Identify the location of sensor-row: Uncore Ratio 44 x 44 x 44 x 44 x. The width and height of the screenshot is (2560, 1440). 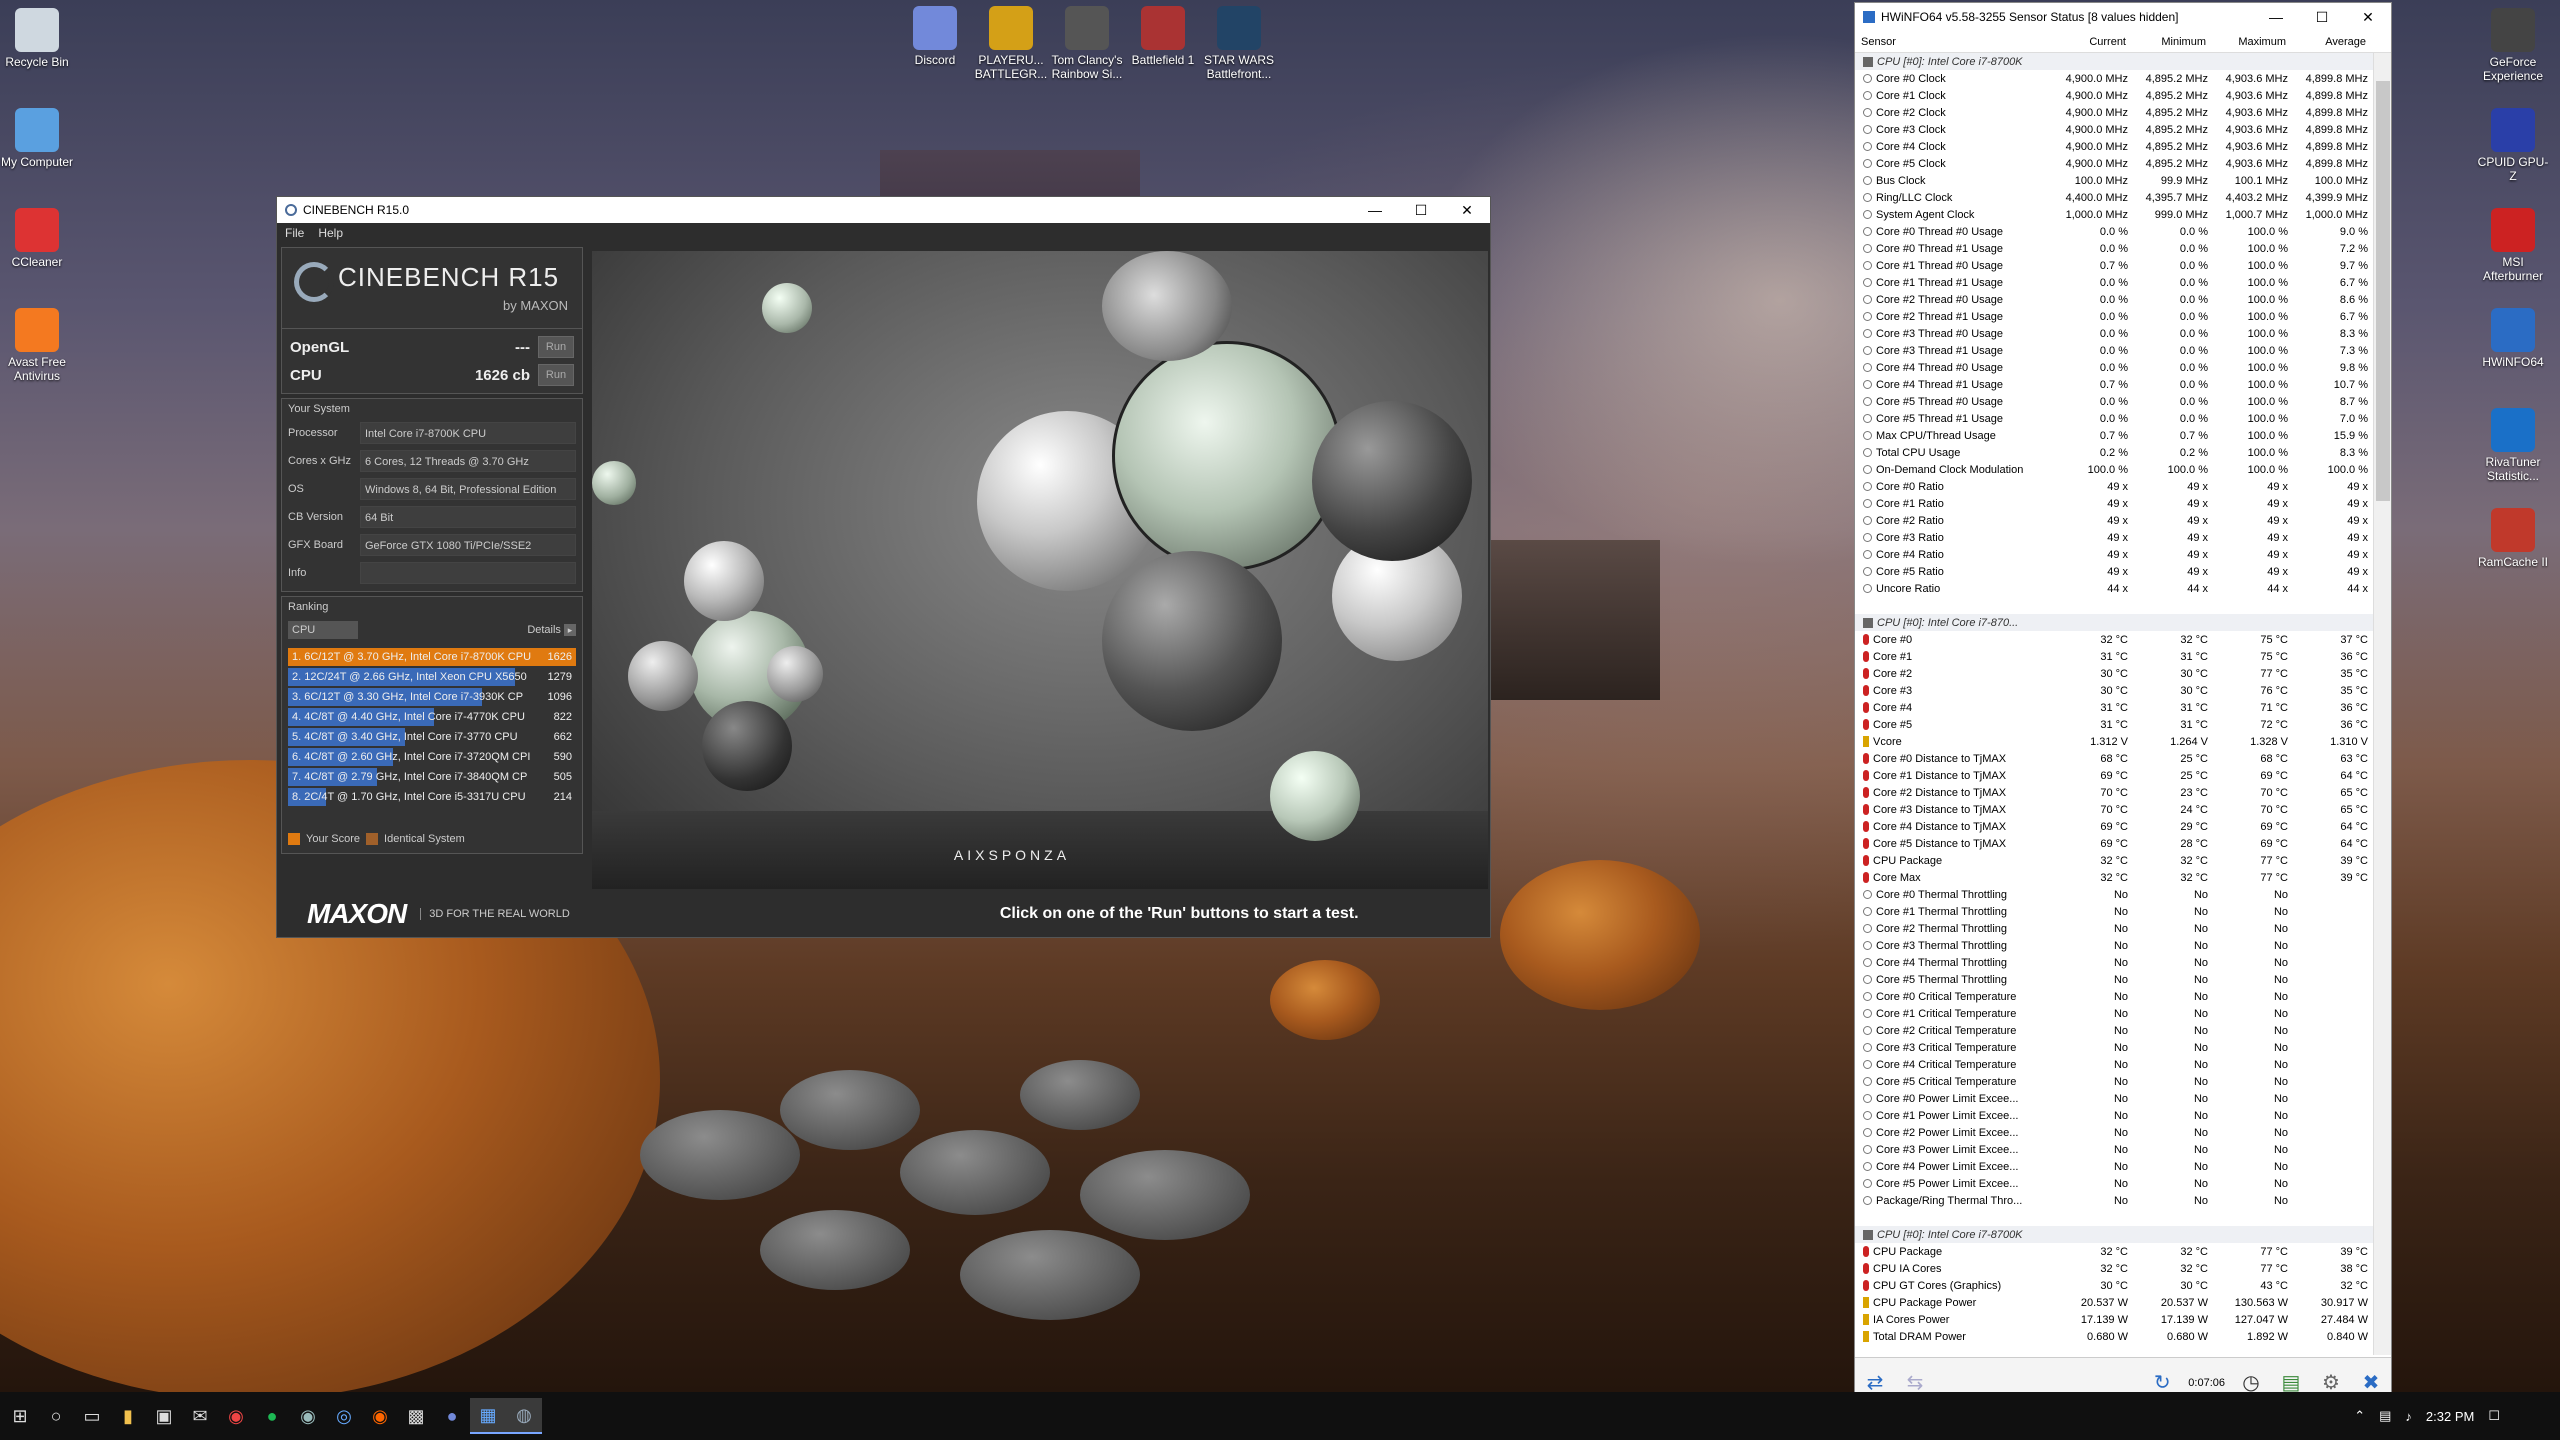
(2114, 588).